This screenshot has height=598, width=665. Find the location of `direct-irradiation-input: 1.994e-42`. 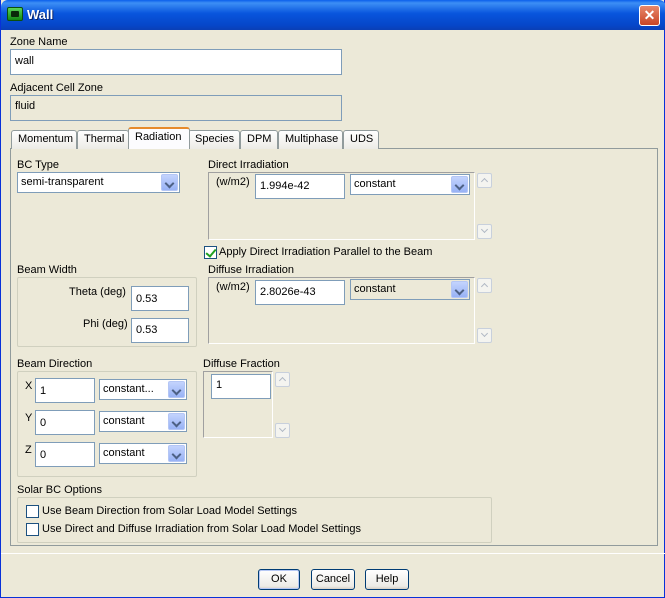

direct-irradiation-input: 1.994e-42 is located at coordinates (300, 186).